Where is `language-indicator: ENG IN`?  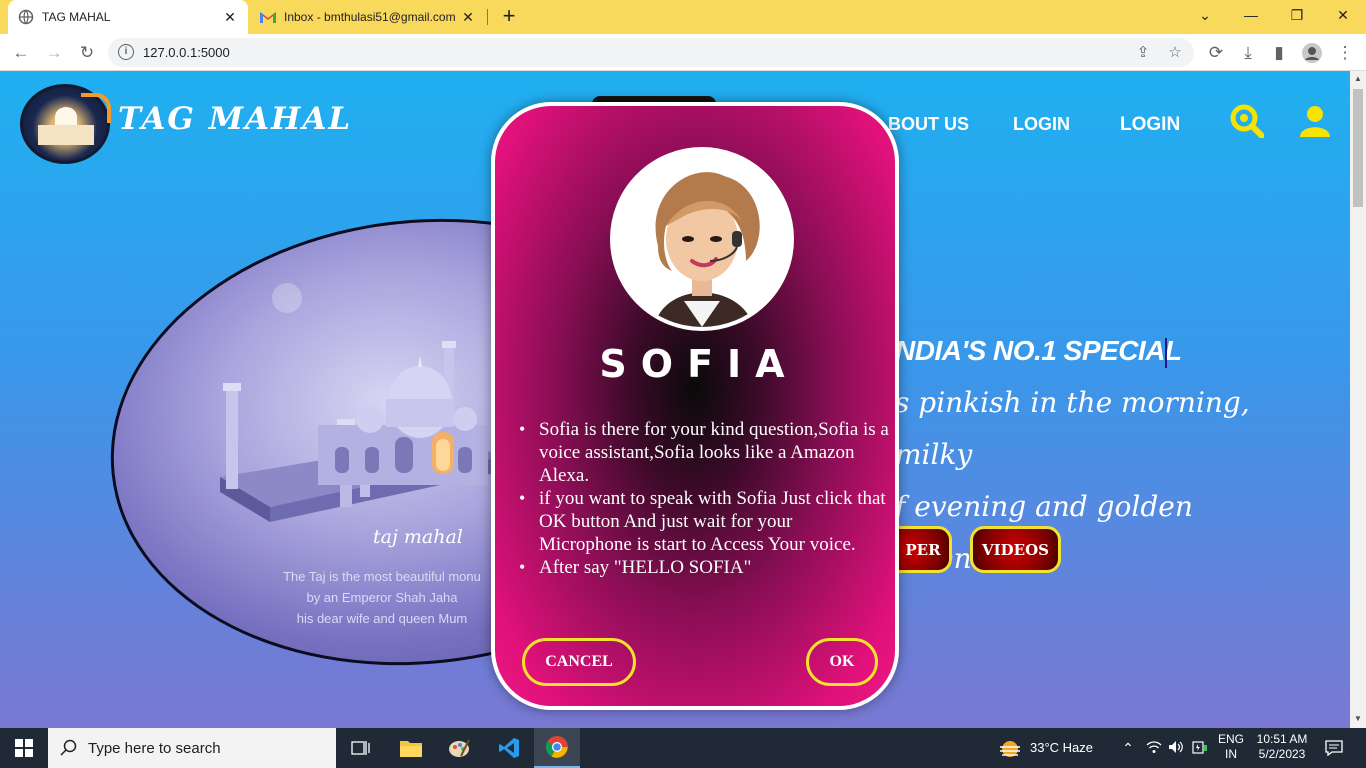 language-indicator: ENG IN is located at coordinates (1231, 747).